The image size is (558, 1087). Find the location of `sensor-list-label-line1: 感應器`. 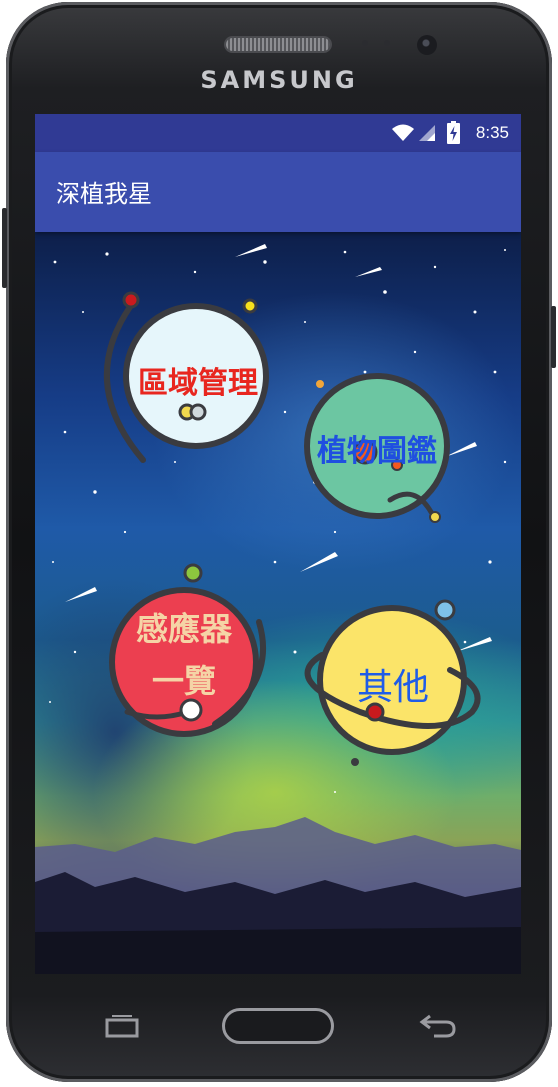

sensor-list-label-line1: 感應器 is located at coordinates (183, 629).